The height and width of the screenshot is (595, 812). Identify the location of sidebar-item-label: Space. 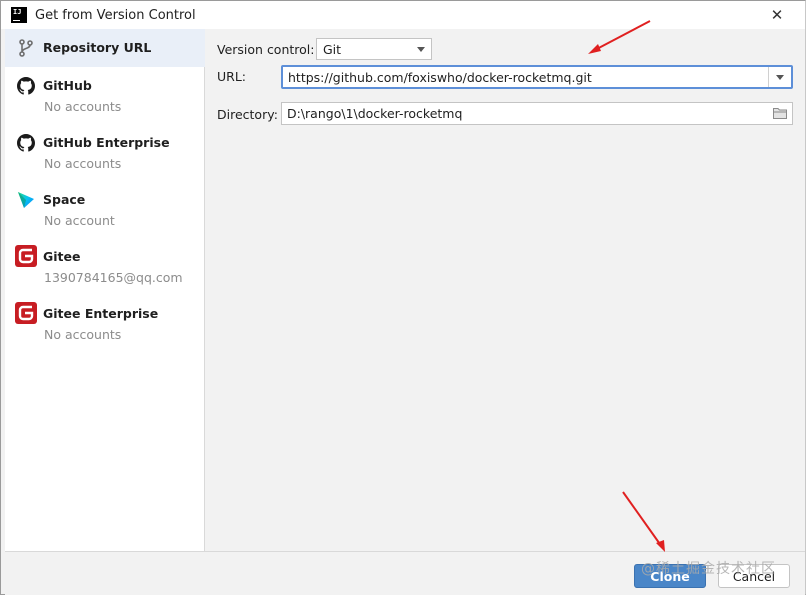
(64, 199).